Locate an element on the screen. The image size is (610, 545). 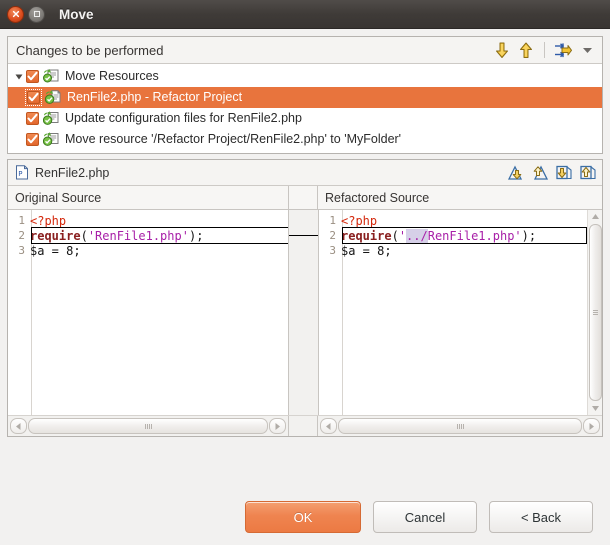
horizontal-scrollbar-row is located at coordinates (305, 425).